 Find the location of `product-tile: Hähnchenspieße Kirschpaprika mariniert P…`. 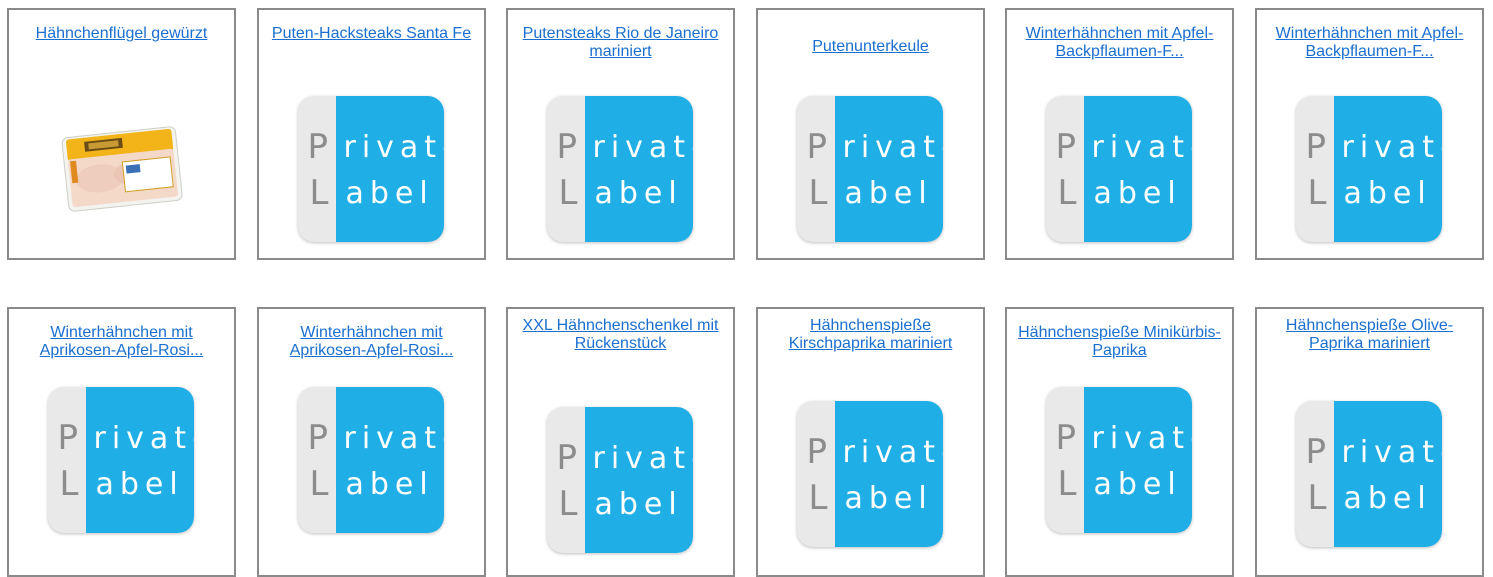

product-tile: Hähnchenspieße Kirschpaprika mariniert P… is located at coordinates (870, 442).